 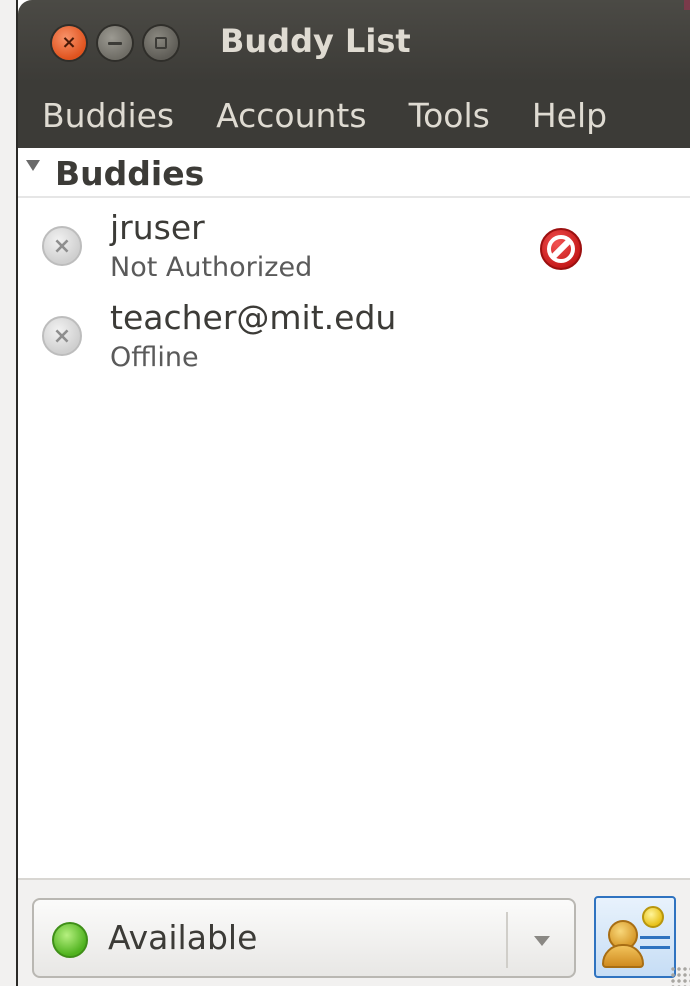 I want to click on window-left-edge, so click(x=9, y=493).